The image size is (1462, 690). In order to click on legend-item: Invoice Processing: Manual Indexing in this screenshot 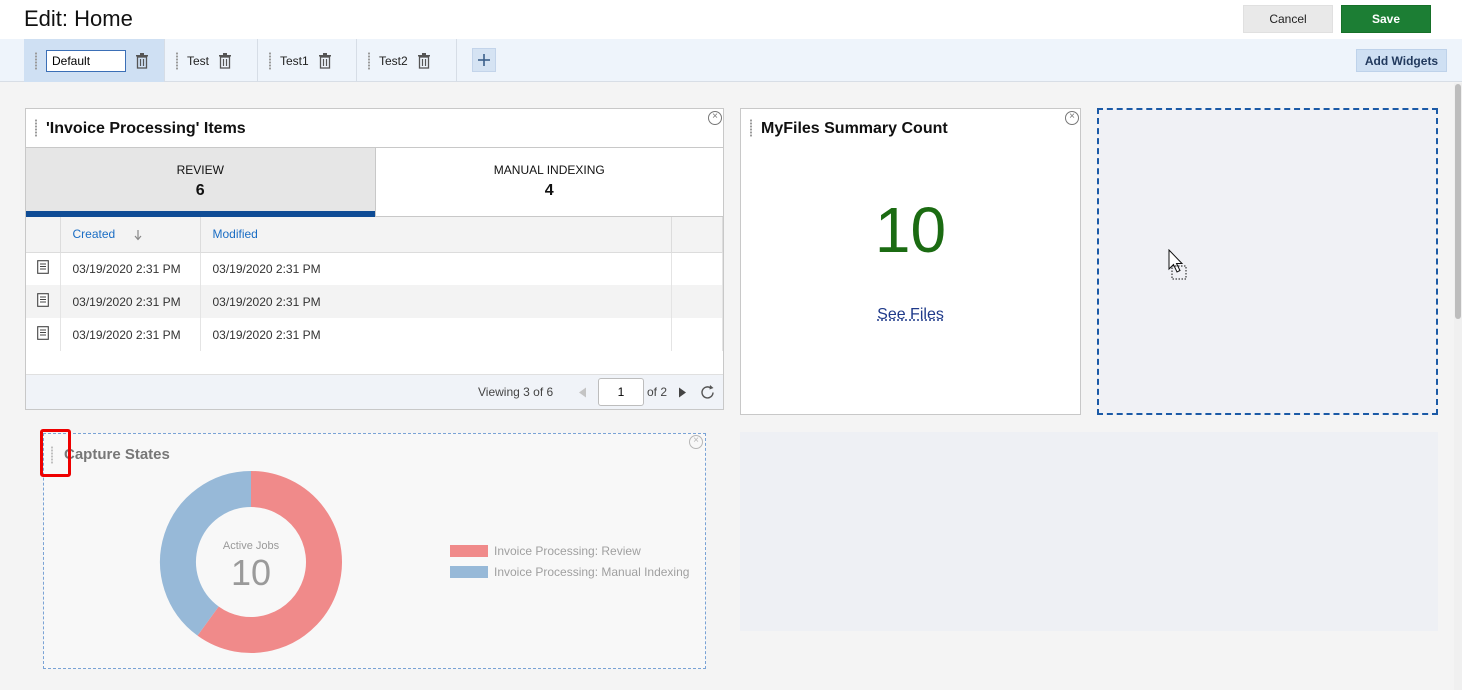, I will do `click(569, 572)`.